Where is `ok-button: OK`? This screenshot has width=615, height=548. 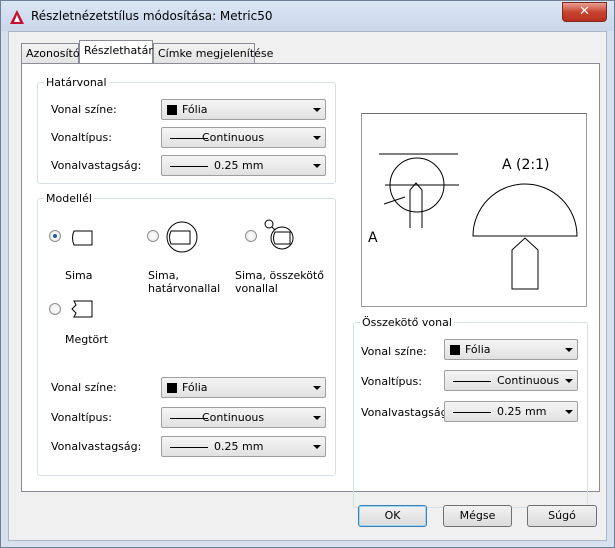
ok-button: OK is located at coordinates (392, 516).